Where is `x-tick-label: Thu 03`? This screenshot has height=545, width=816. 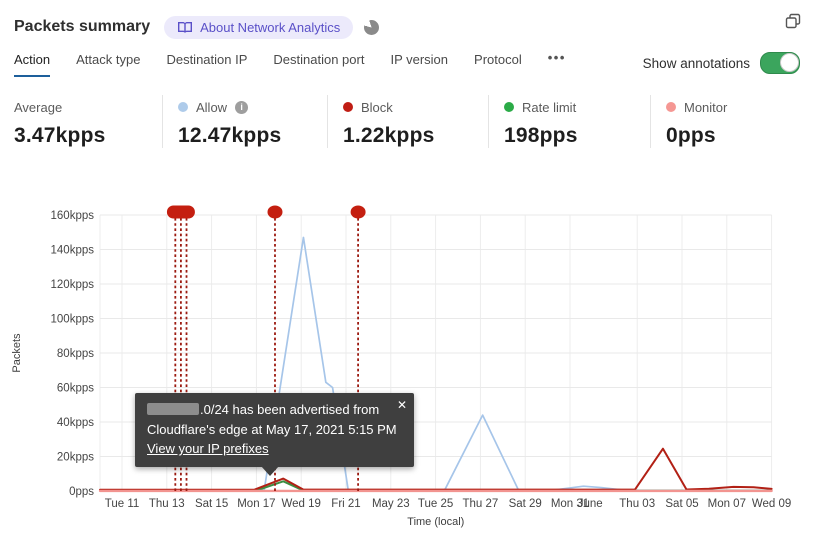 x-tick-label: Thu 03 is located at coordinates (637, 504).